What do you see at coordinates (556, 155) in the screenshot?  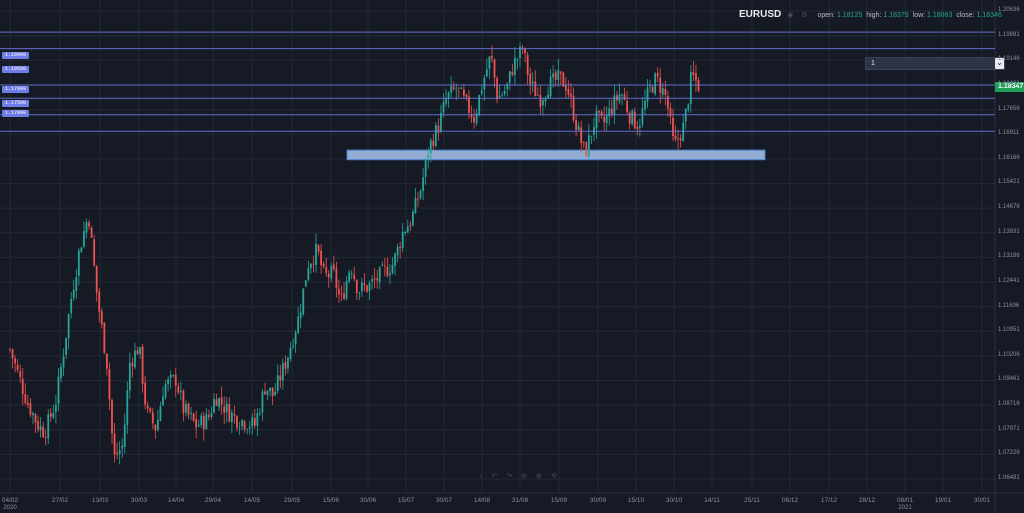 I see `support-zone` at bounding box center [556, 155].